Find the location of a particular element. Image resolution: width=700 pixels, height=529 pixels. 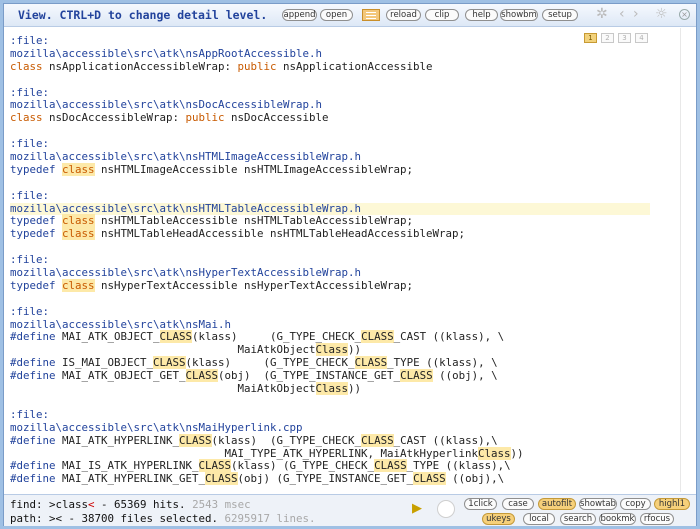

help-button: help is located at coordinates (481, 15).